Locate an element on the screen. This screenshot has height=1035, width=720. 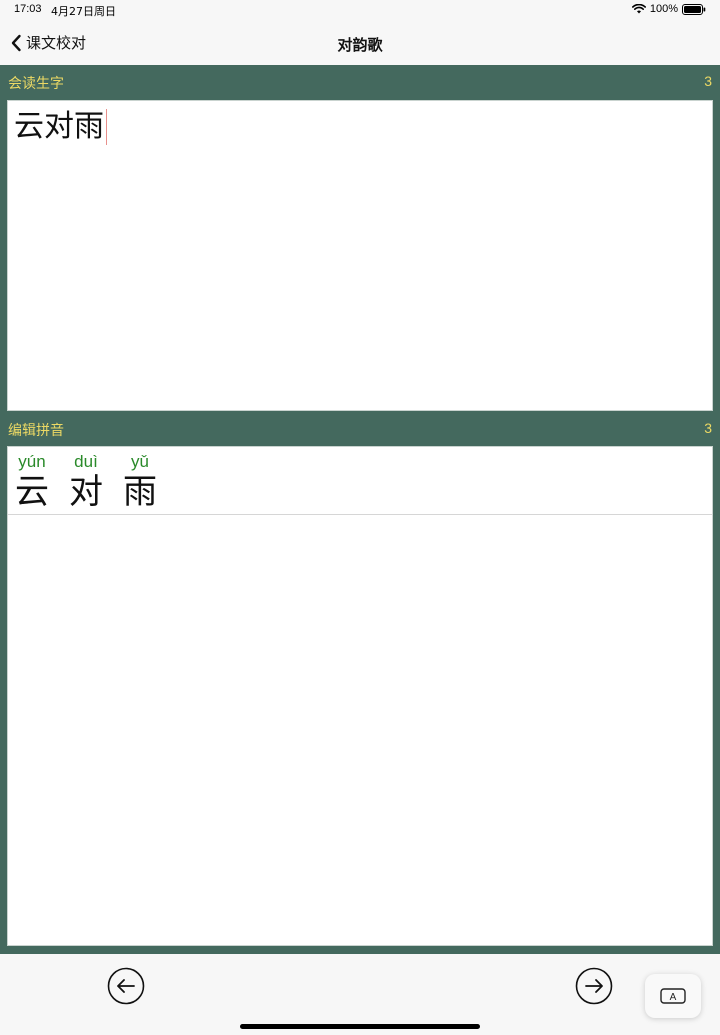
char-cell: duì 对 is located at coordinates (86, 479).